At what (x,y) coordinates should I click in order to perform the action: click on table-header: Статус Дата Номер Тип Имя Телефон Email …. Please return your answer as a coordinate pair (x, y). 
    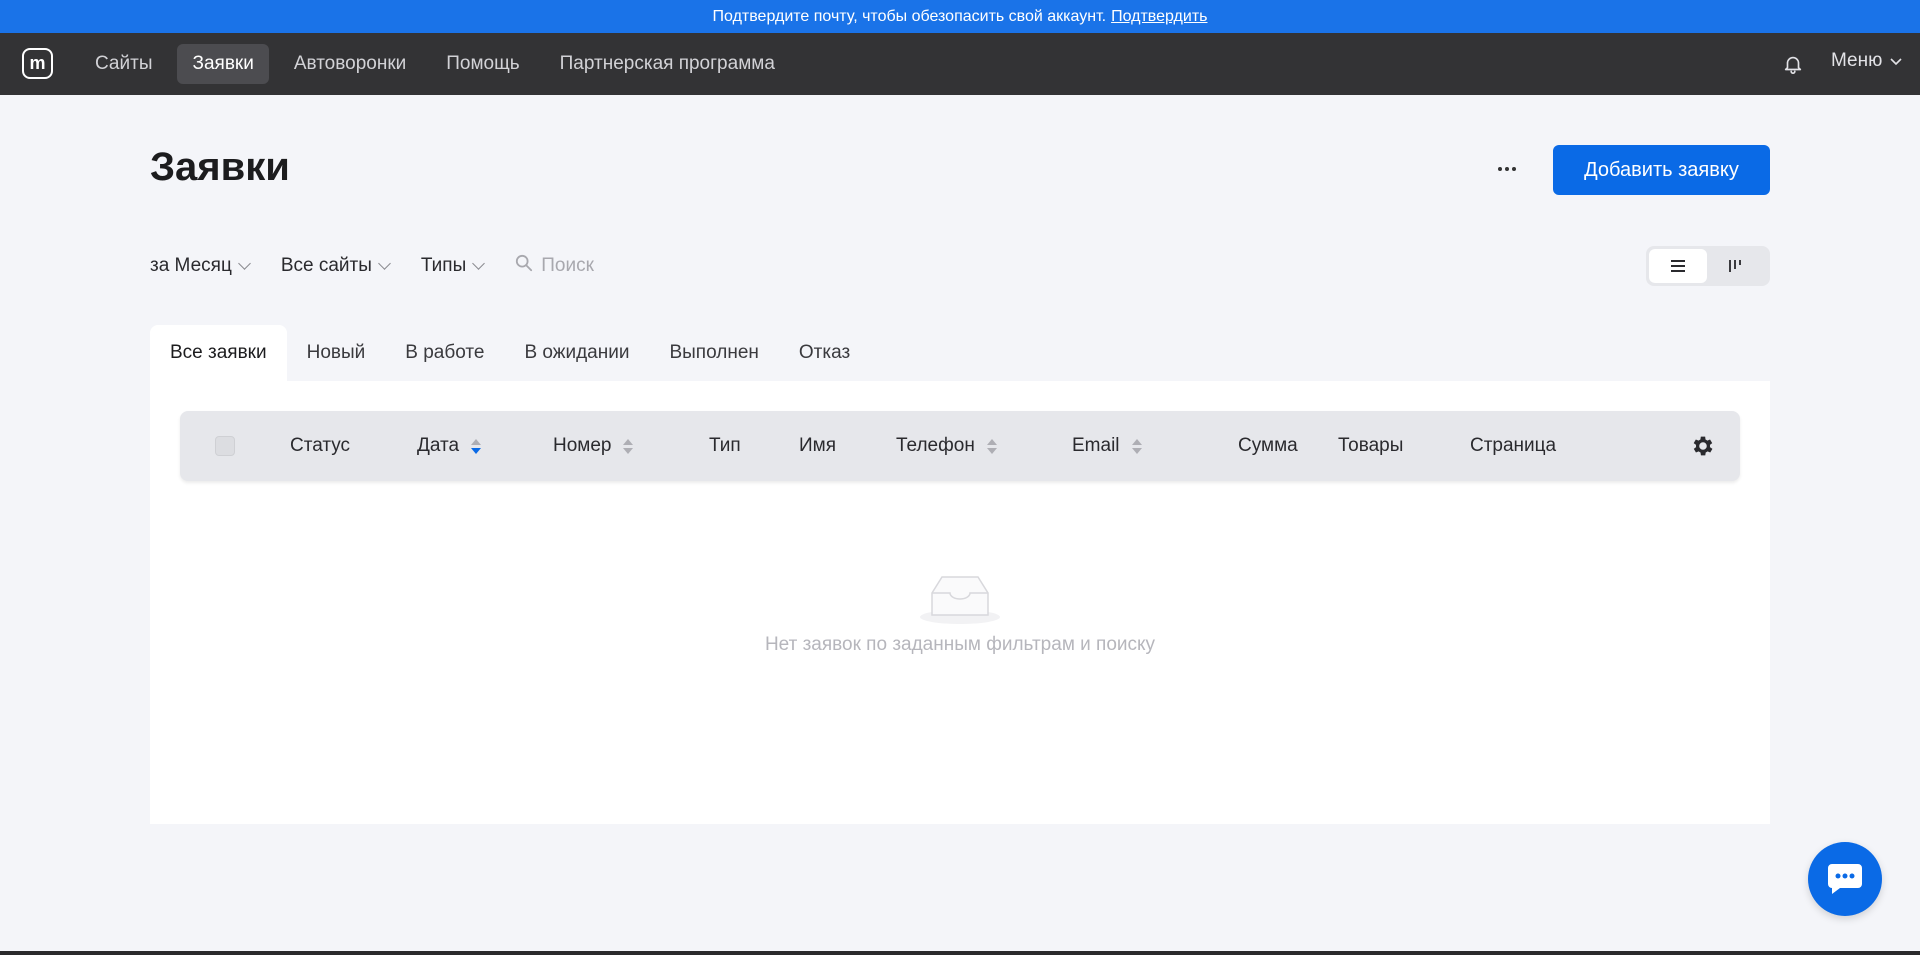
    Looking at the image, I should click on (960, 446).